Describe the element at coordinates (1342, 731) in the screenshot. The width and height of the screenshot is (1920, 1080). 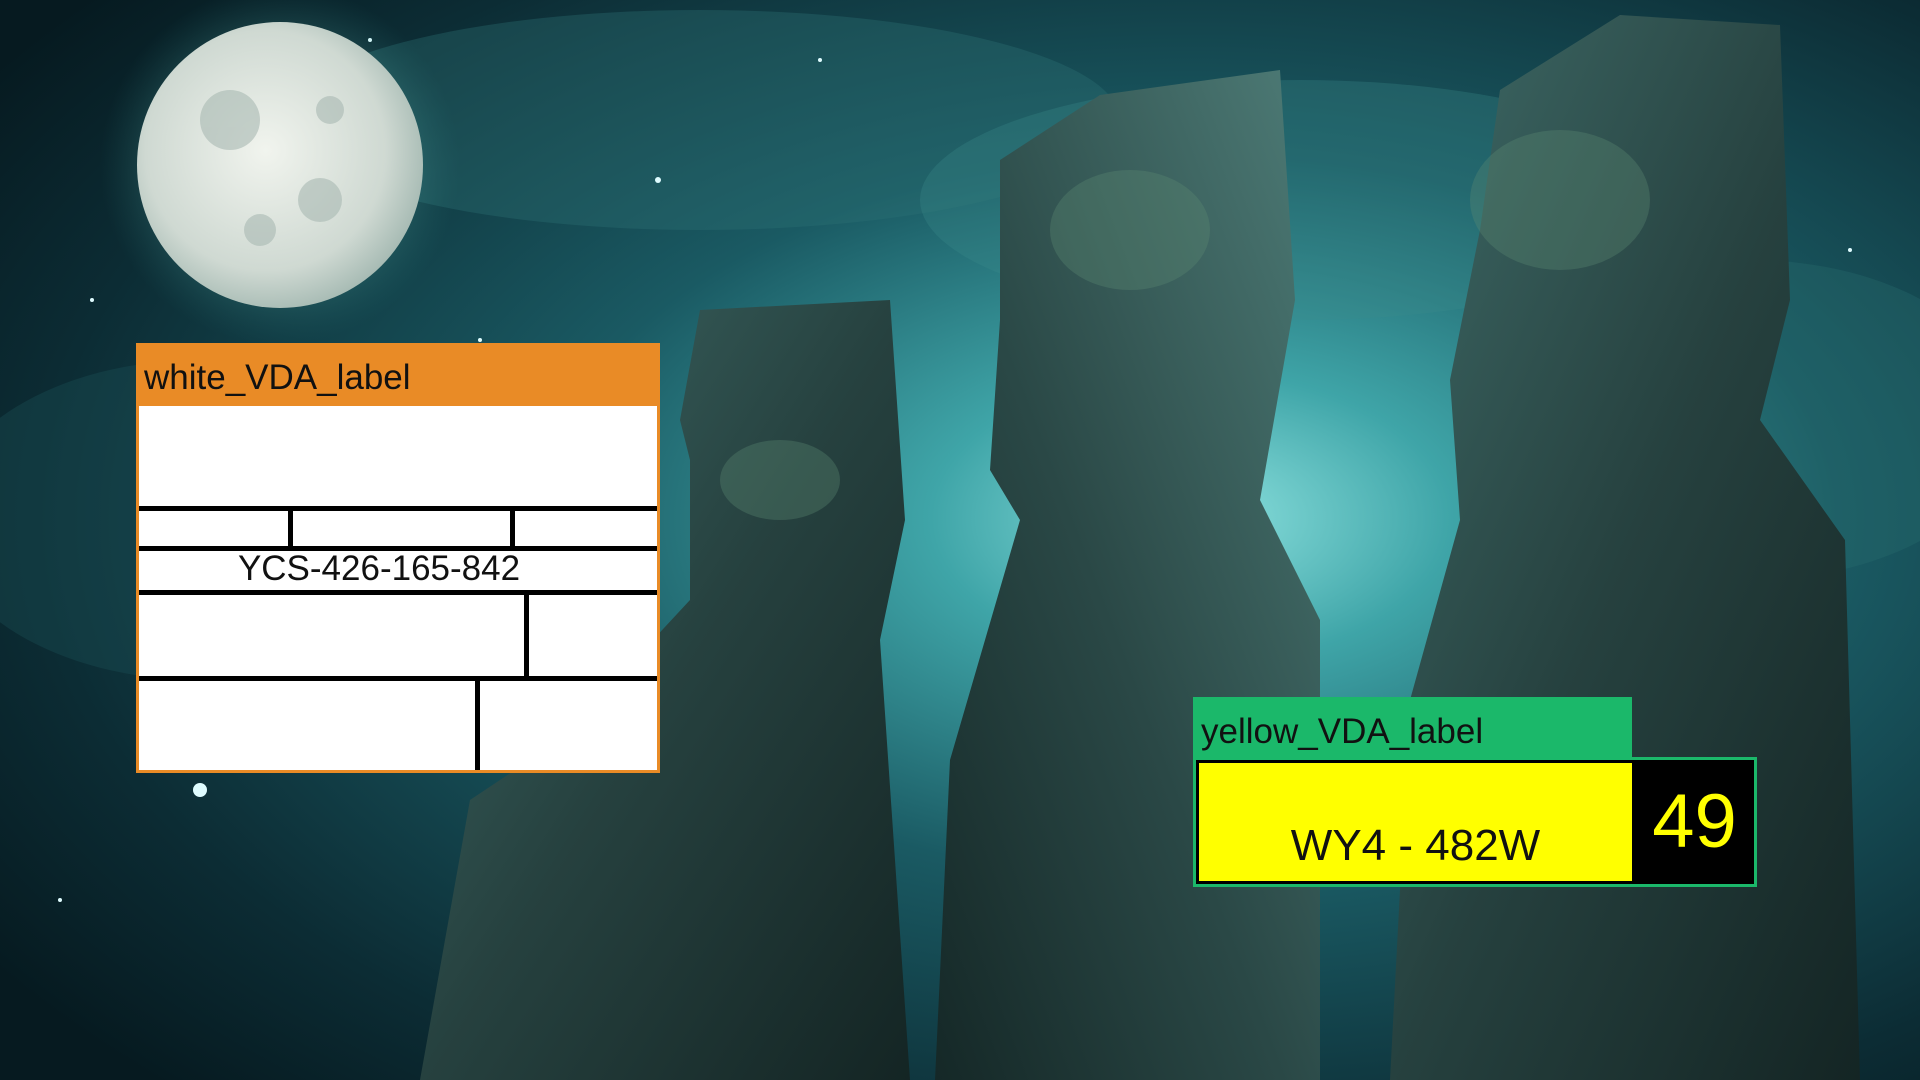
I see `yellow-vda-label-tag-text: yellow_VDA_label` at that location.